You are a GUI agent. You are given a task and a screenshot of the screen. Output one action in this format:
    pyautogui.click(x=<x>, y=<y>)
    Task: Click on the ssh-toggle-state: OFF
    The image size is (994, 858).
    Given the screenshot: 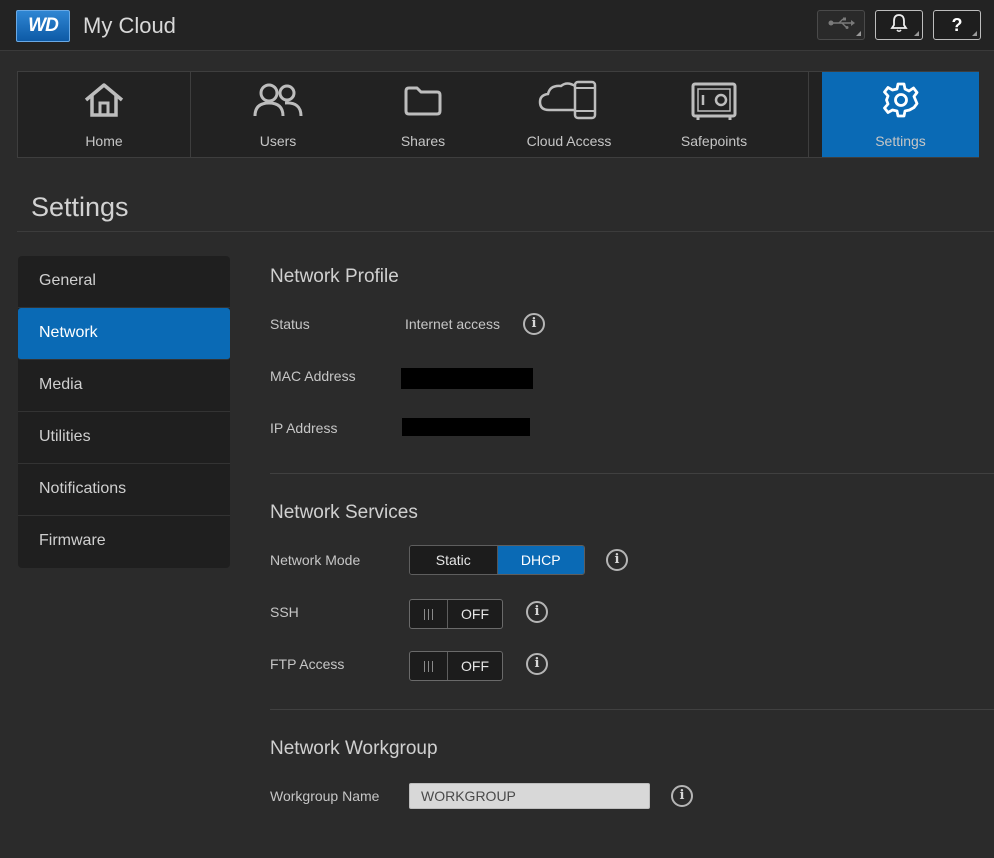 What is the action you would take?
    pyautogui.click(x=475, y=614)
    